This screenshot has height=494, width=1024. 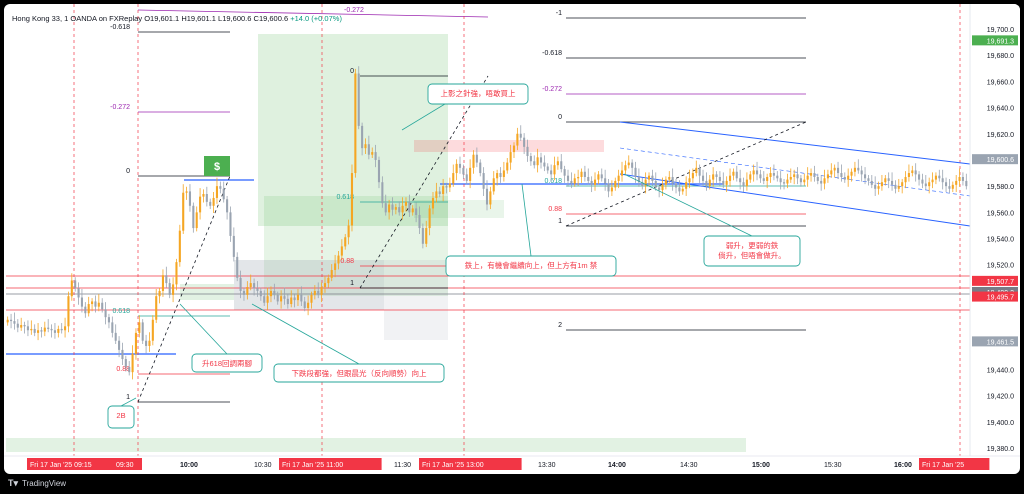 What do you see at coordinates (1000, 449) in the screenshot?
I see `y-tick-label-13: 19,380.0` at bounding box center [1000, 449].